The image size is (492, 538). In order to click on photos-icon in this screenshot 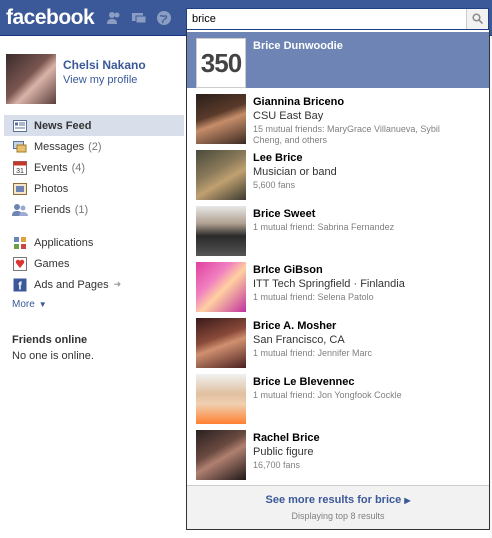, I will do `click(20, 189)`.